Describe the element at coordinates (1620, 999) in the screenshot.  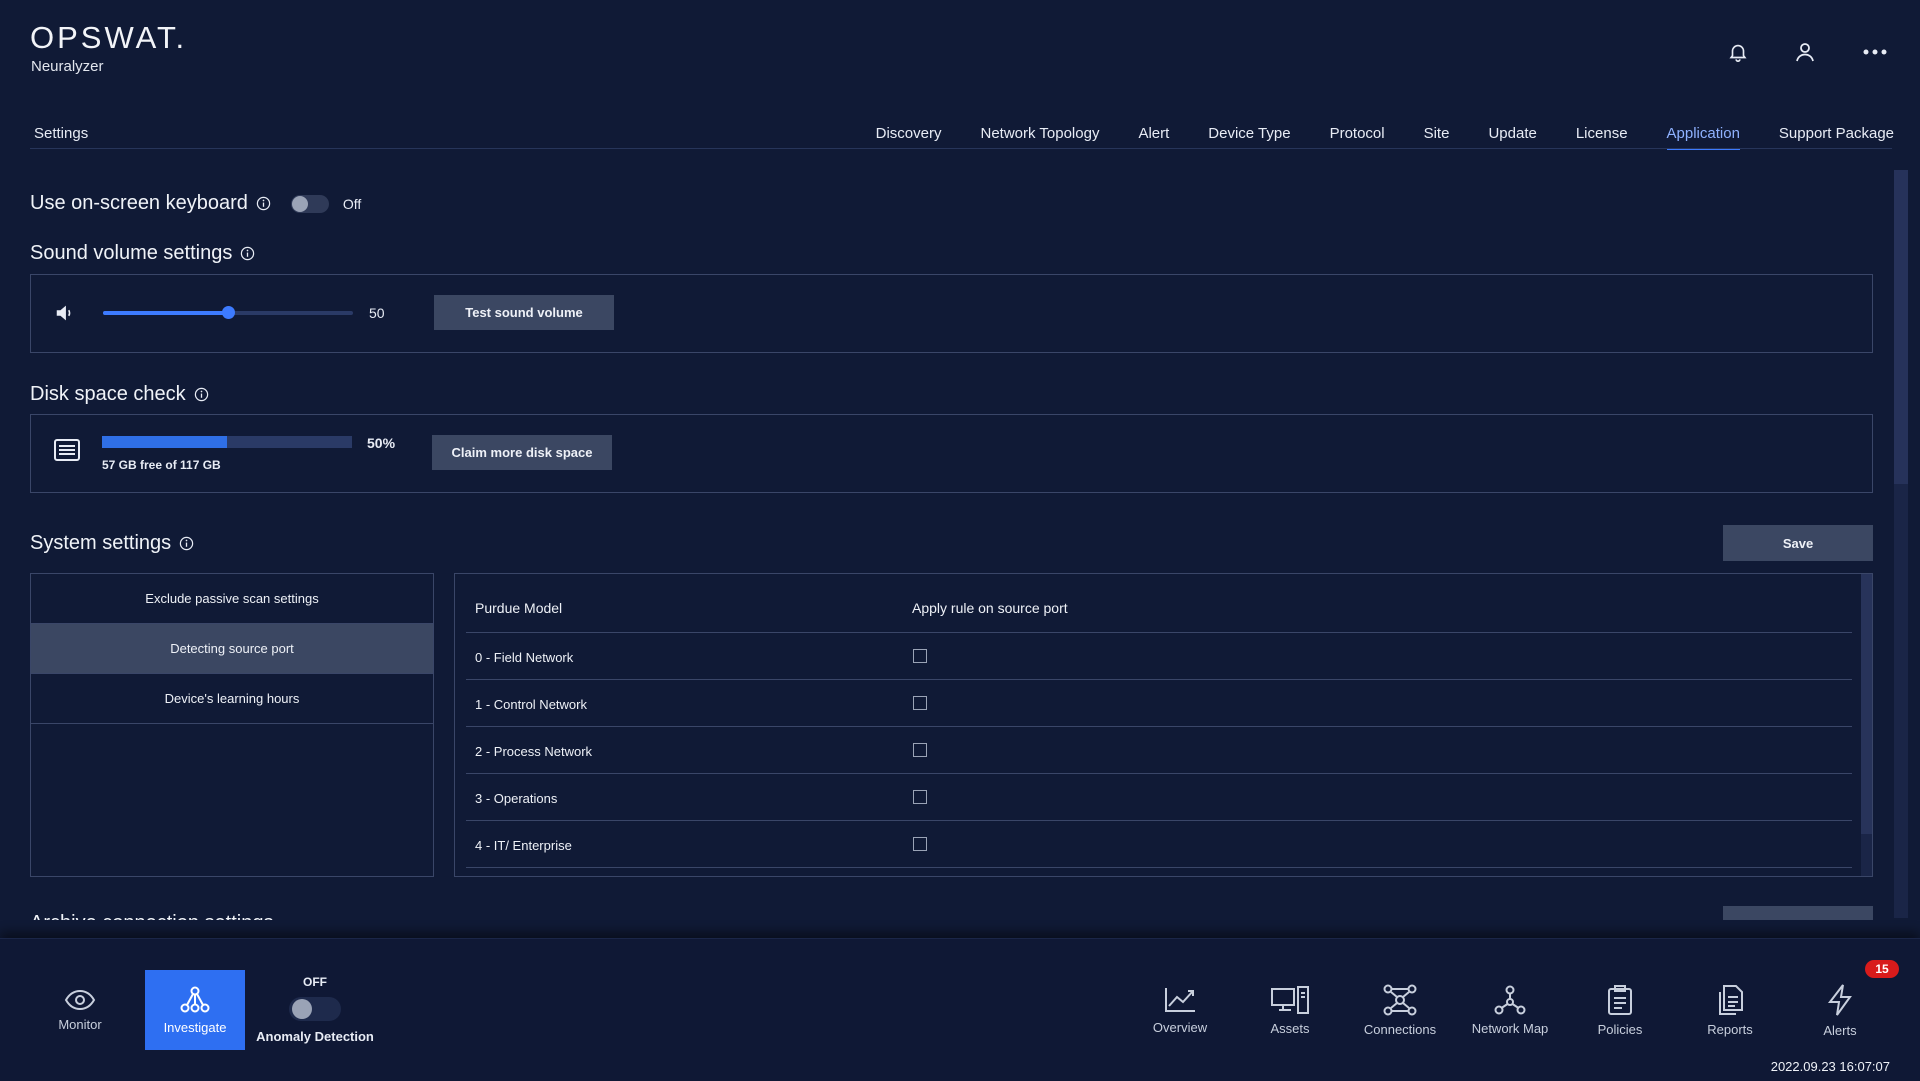
I see `clipboard-icon` at that location.